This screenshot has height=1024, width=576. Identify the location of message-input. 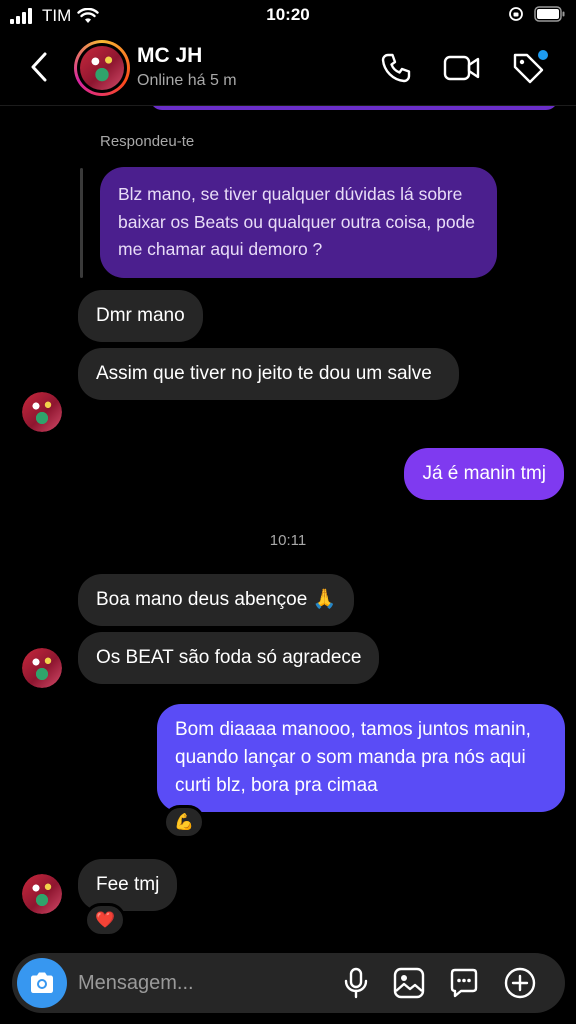
(203, 983).